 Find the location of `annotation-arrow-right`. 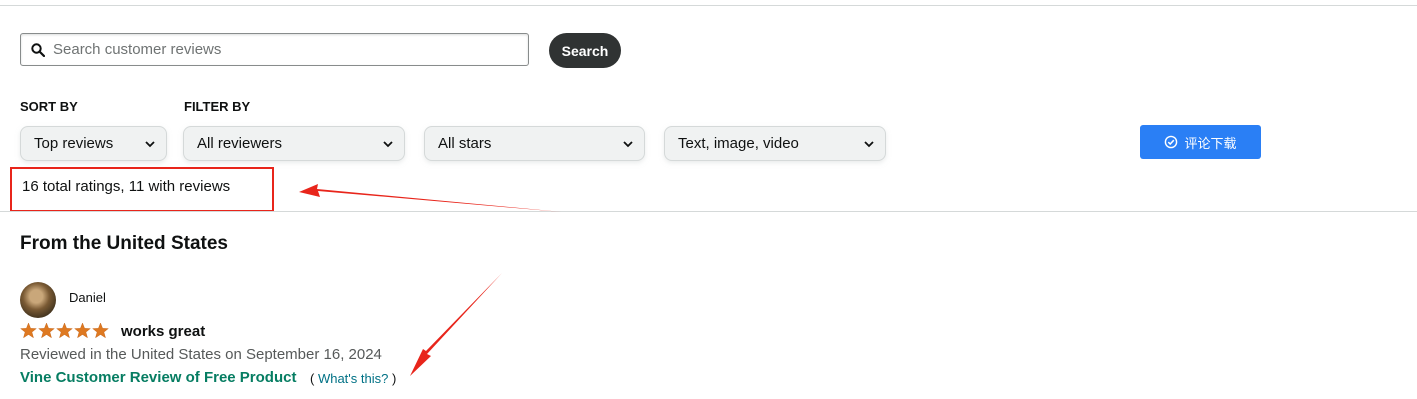

annotation-arrow-right is located at coordinates (430, 198).